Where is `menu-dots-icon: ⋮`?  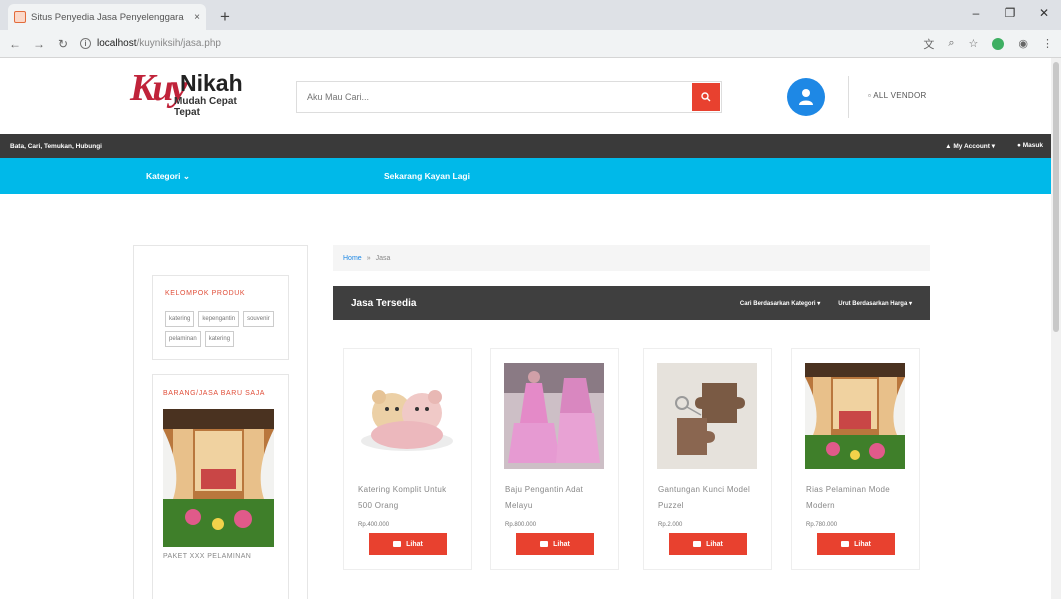
menu-dots-icon: ⋮ is located at coordinates (1047, 43).